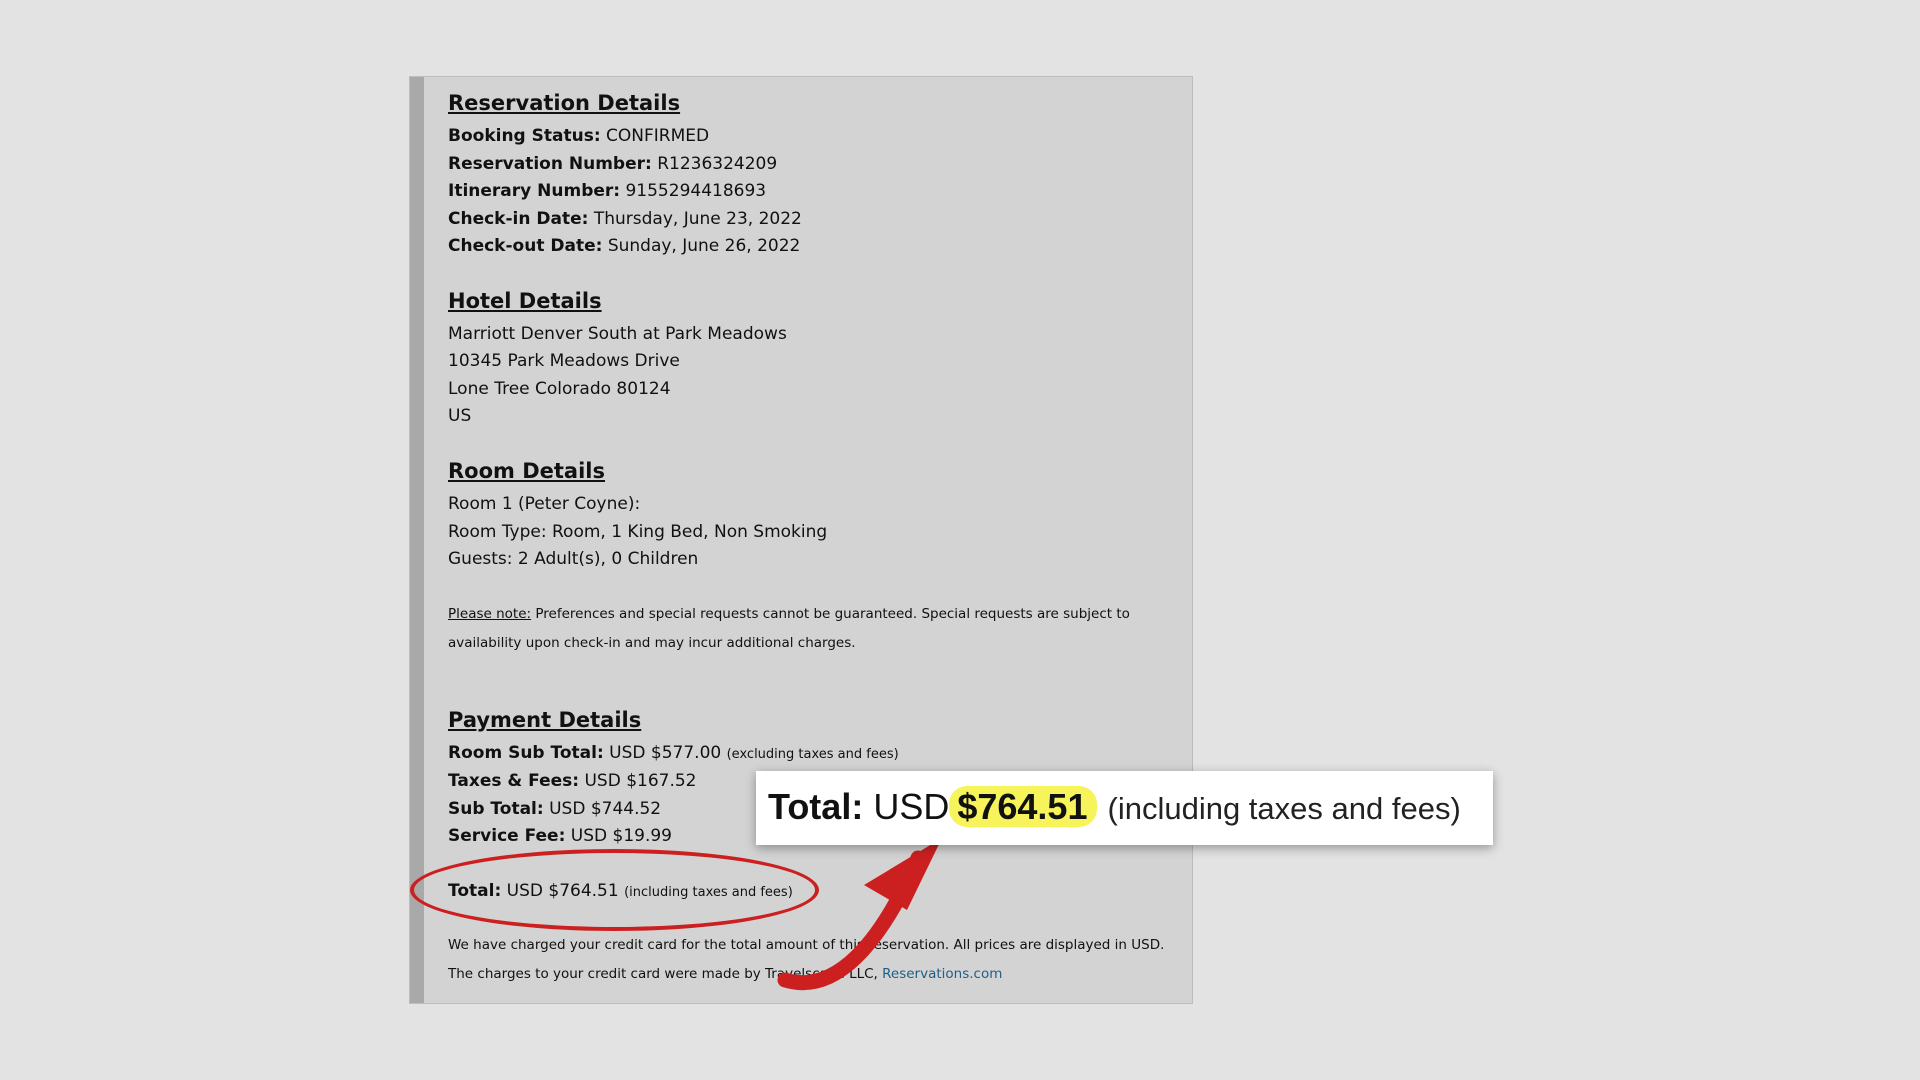  I want to click on hotel-street: 10345 Park Meadows Drive, so click(564, 361).